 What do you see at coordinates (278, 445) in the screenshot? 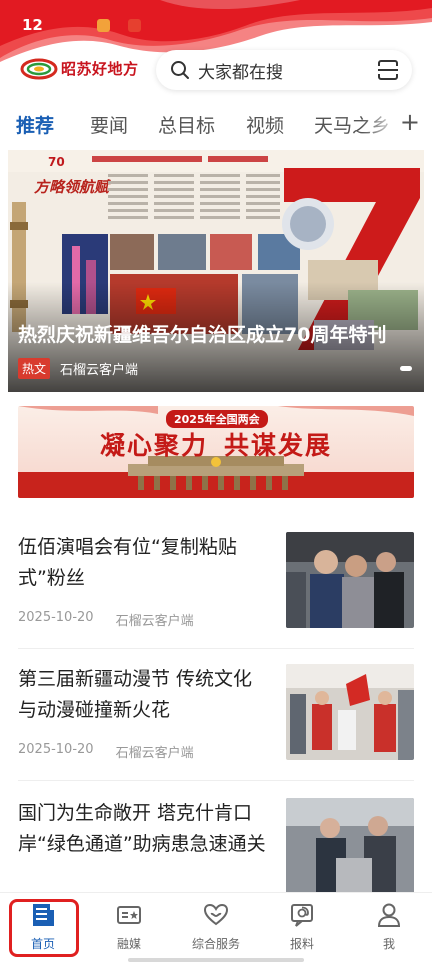
I see `banner-title-right: 共谋发展` at bounding box center [278, 445].